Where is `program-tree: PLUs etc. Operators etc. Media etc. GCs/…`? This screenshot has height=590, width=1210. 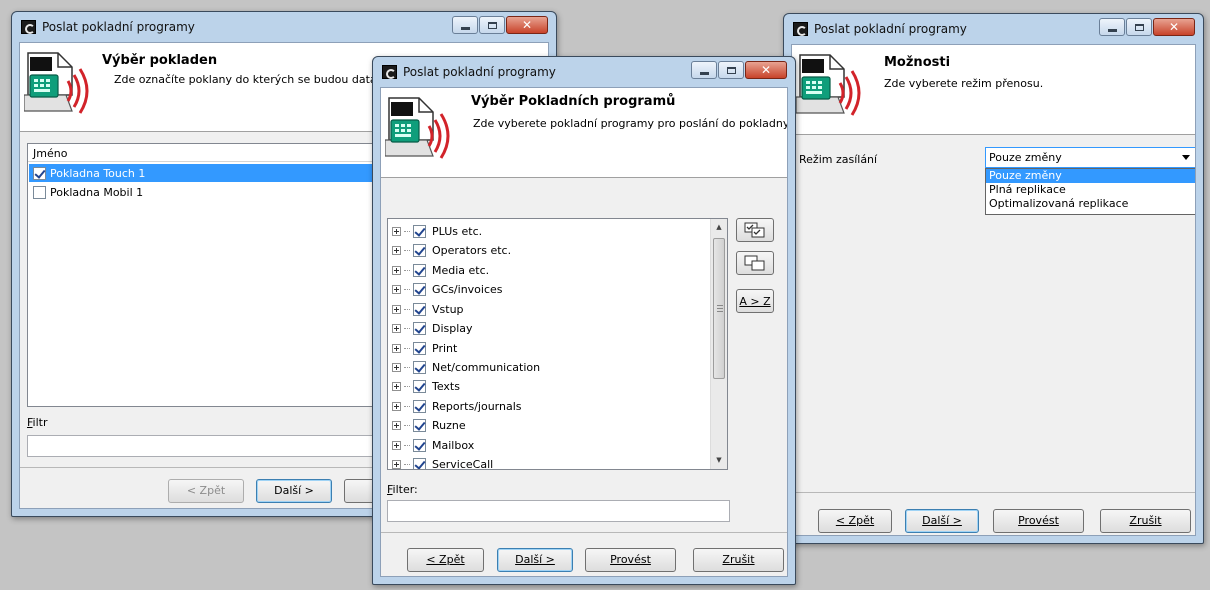 program-tree: PLUs etc. Operators etc. Media etc. GCs/… is located at coordinates (557, 344).